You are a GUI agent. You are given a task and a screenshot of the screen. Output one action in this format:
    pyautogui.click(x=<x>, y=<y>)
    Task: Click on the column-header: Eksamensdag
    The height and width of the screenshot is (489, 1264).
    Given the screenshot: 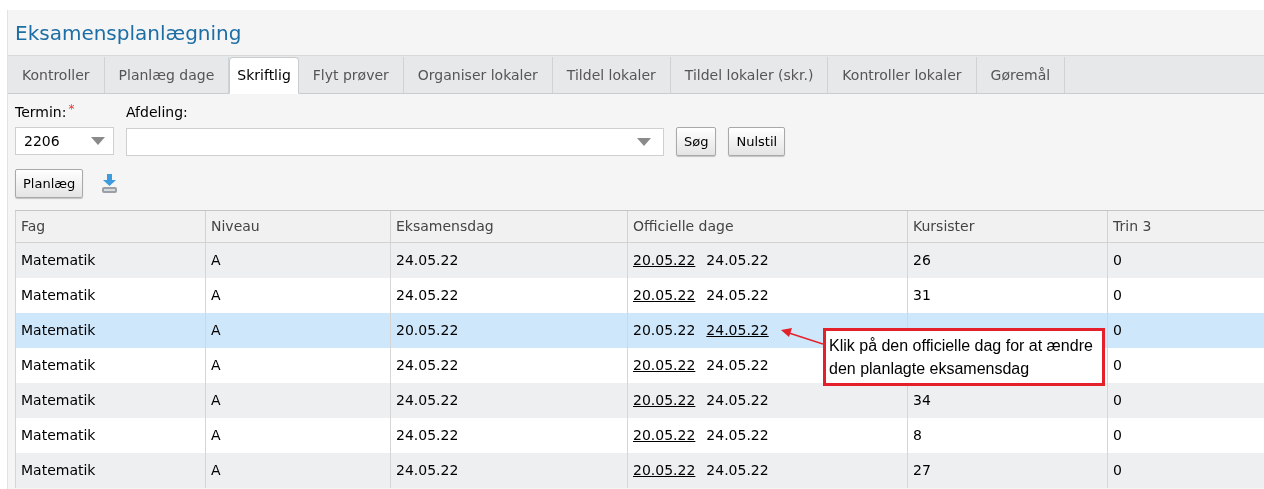 What is the action you would take?
    pyautogui.click(x=508, y=226)
    